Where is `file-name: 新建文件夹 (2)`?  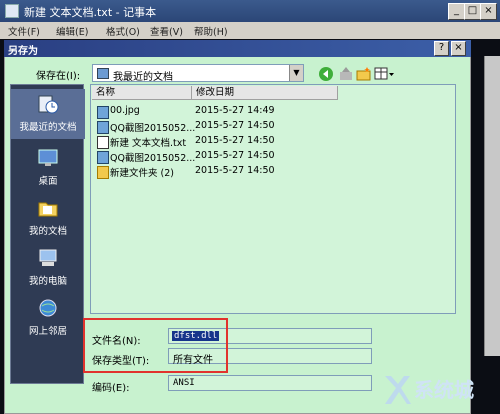
file-name: 新建文件夹 (2) is located at coordinates (142, 173).